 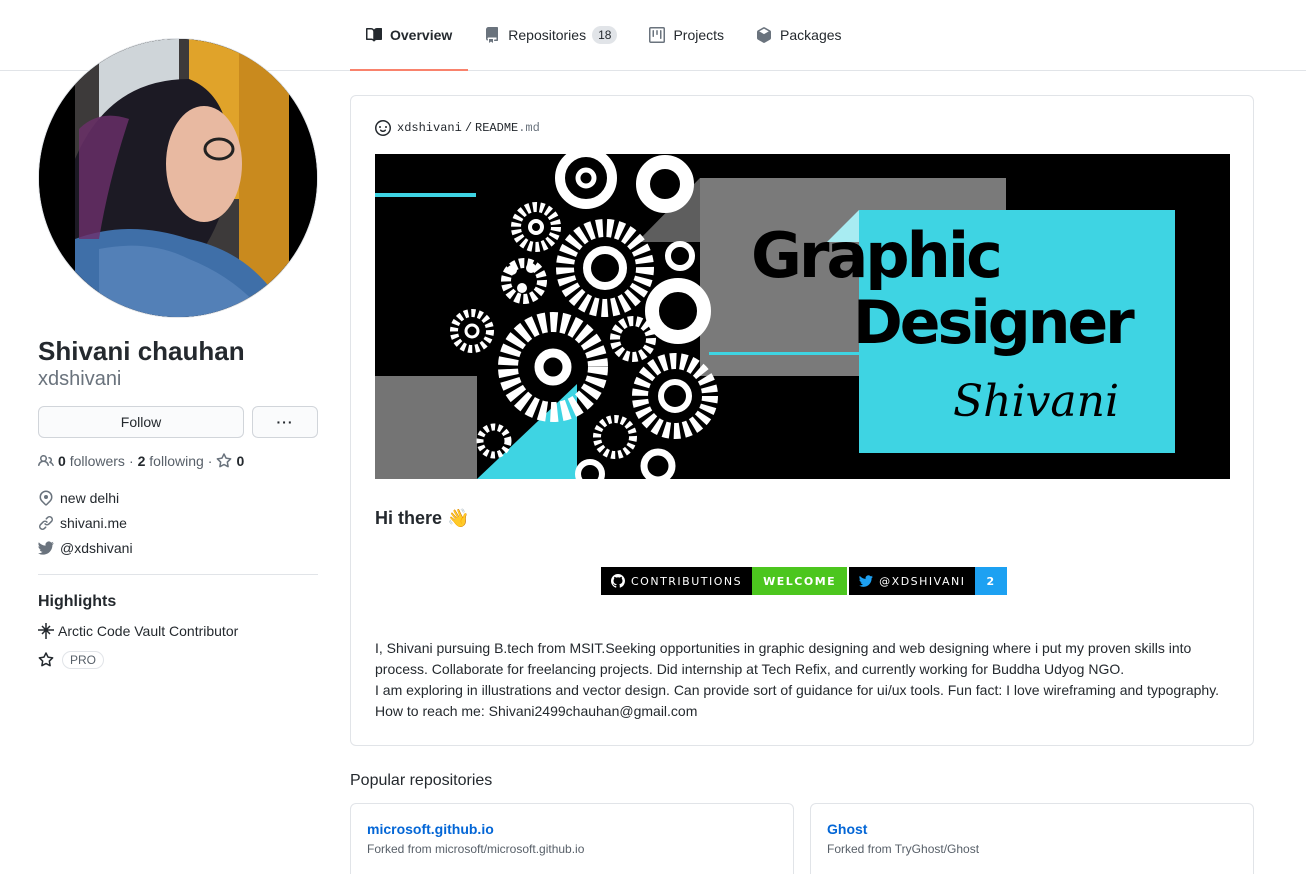 I want to click on readme-owner-link: xdshivani, so click(x=429, y=128).